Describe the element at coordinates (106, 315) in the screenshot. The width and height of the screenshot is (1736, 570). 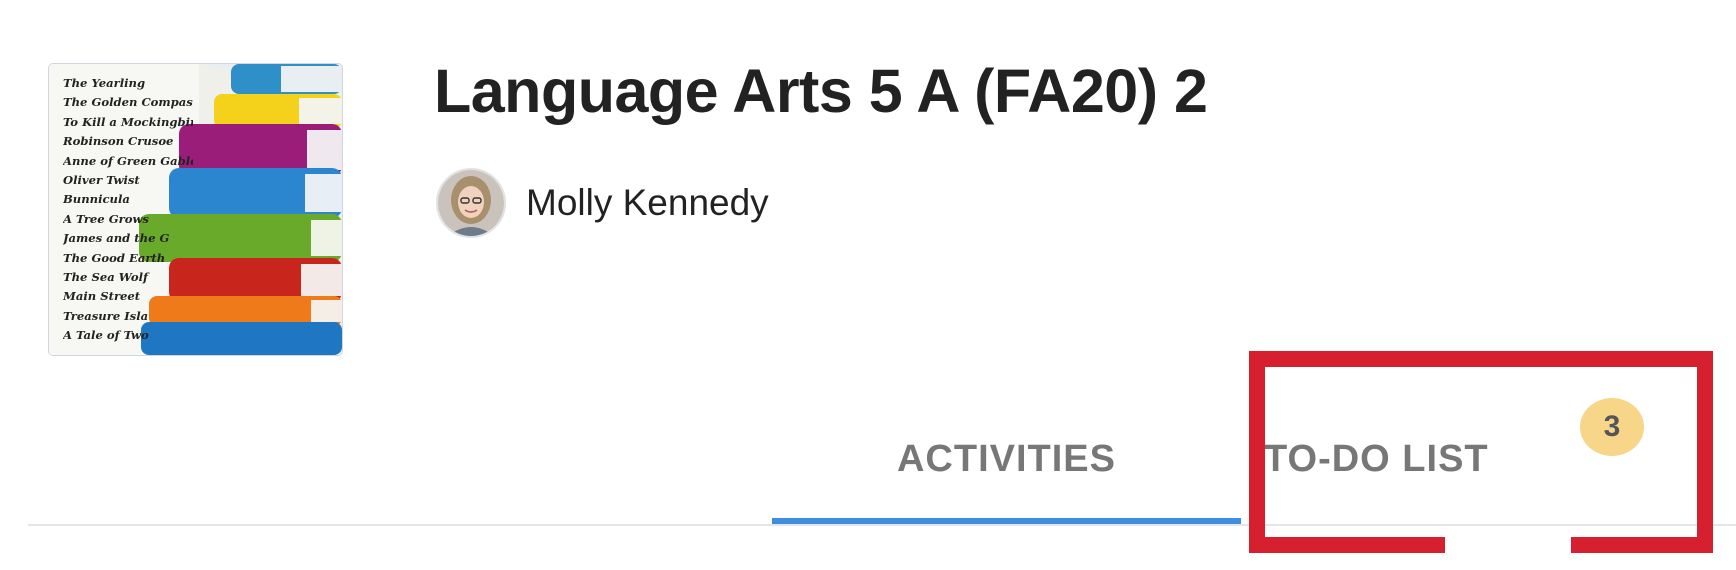
I see `book-title: Treasure Isla` at that location.